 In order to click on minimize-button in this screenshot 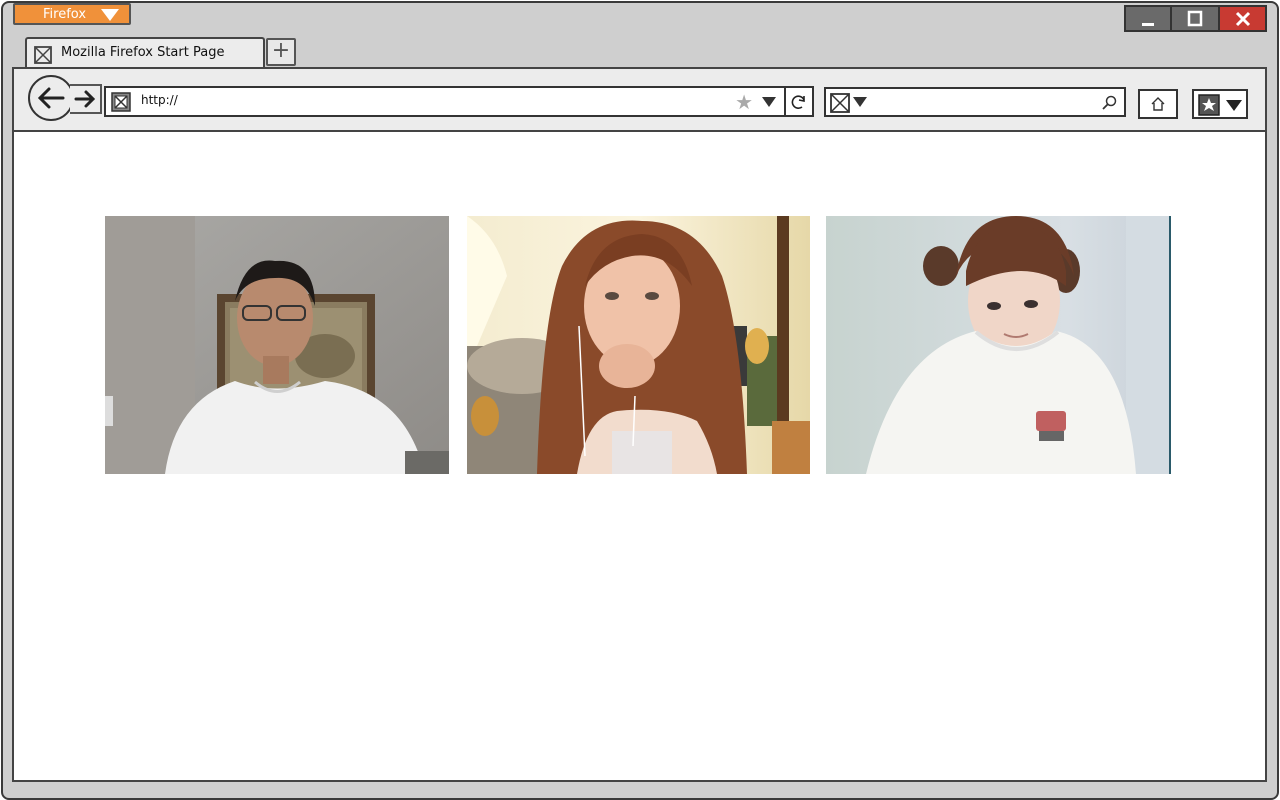, I will do `click(1148, 18)`.